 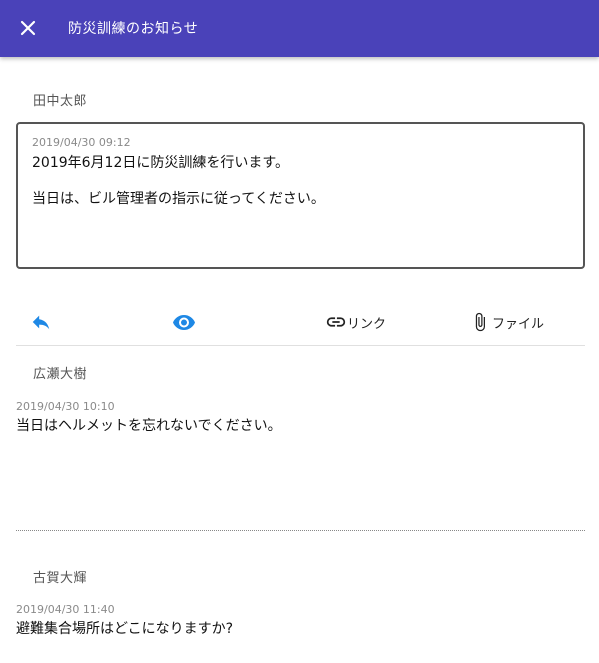 I want to click on comment-divider, so click(x=300, y=530).